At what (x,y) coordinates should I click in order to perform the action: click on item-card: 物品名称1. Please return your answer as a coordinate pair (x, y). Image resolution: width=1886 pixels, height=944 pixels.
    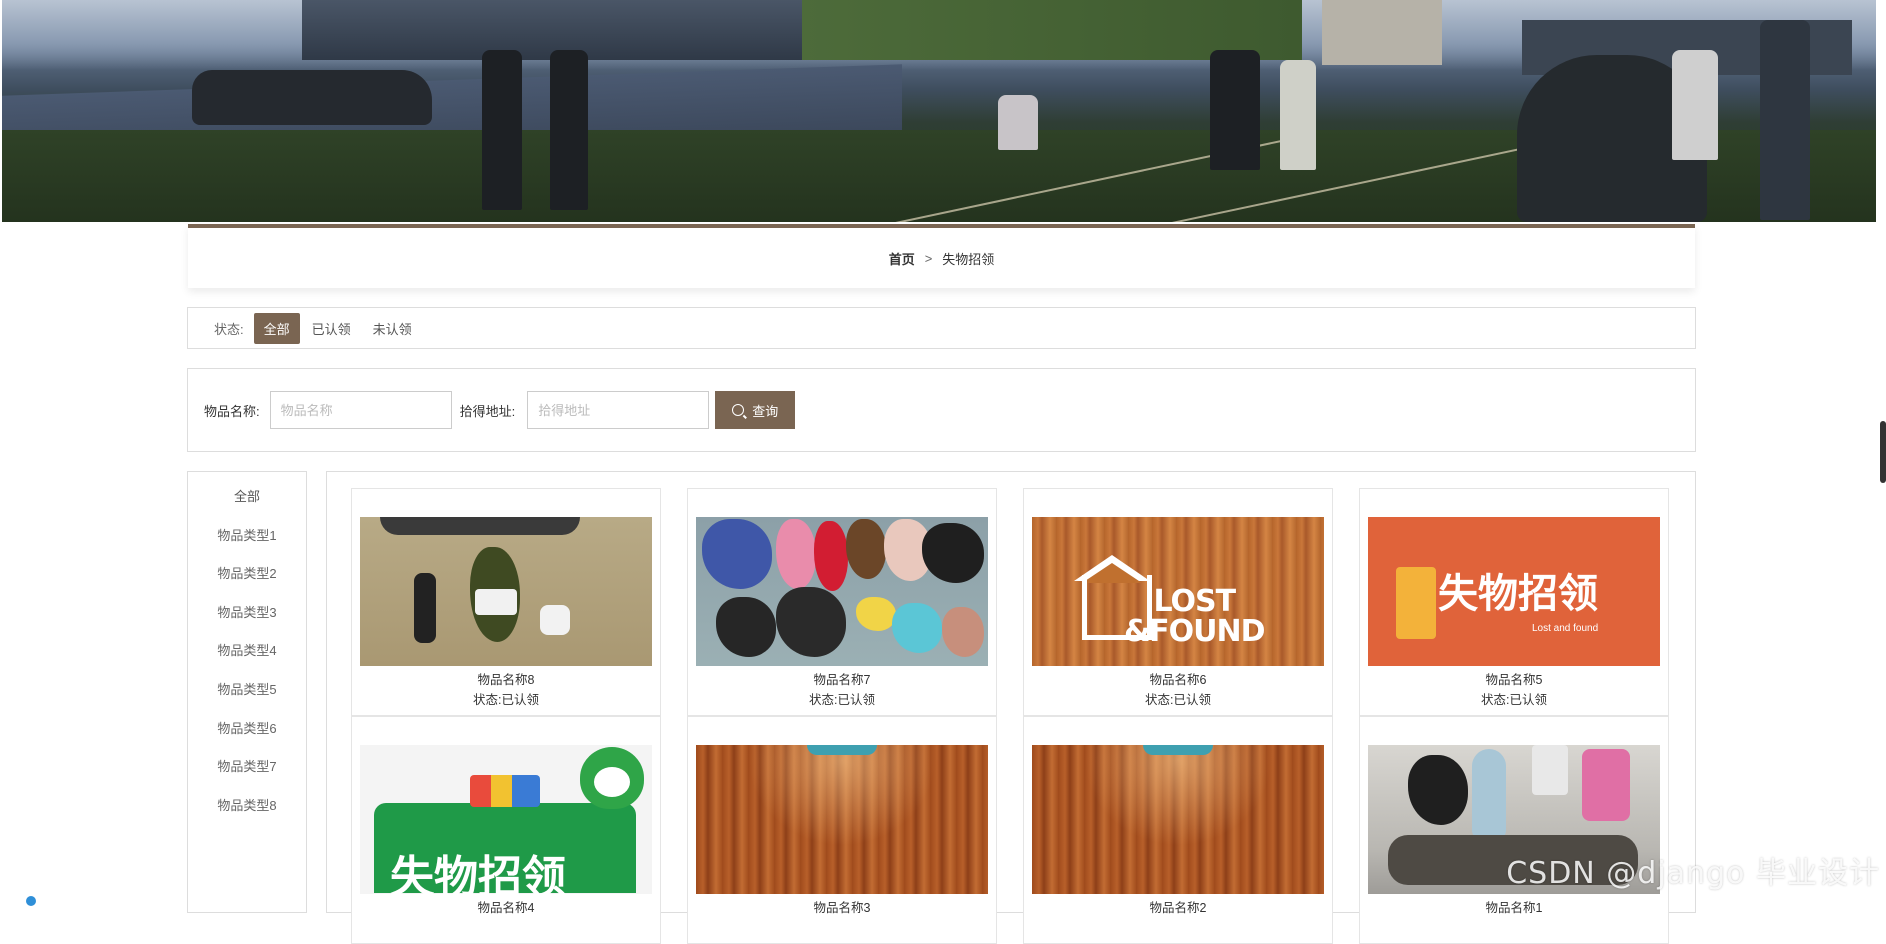
    Looking at the image, I should click on (1514, 830).